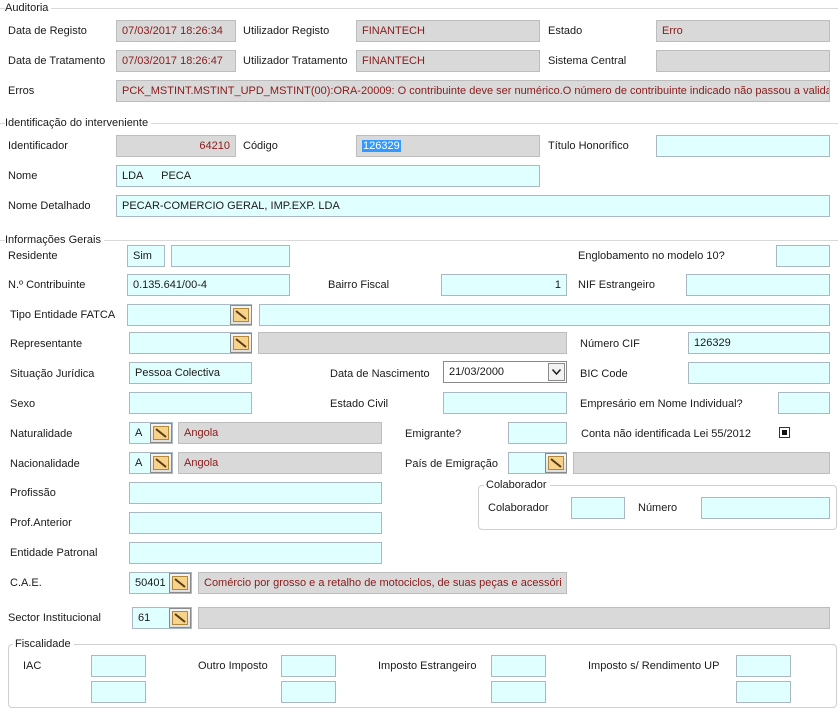 The height and width of the screenshot is (711, 838). What do you see at coordinates (743, 61) in the screenshot?
I see `sistema-central-field` at bounding box center [743, 61].